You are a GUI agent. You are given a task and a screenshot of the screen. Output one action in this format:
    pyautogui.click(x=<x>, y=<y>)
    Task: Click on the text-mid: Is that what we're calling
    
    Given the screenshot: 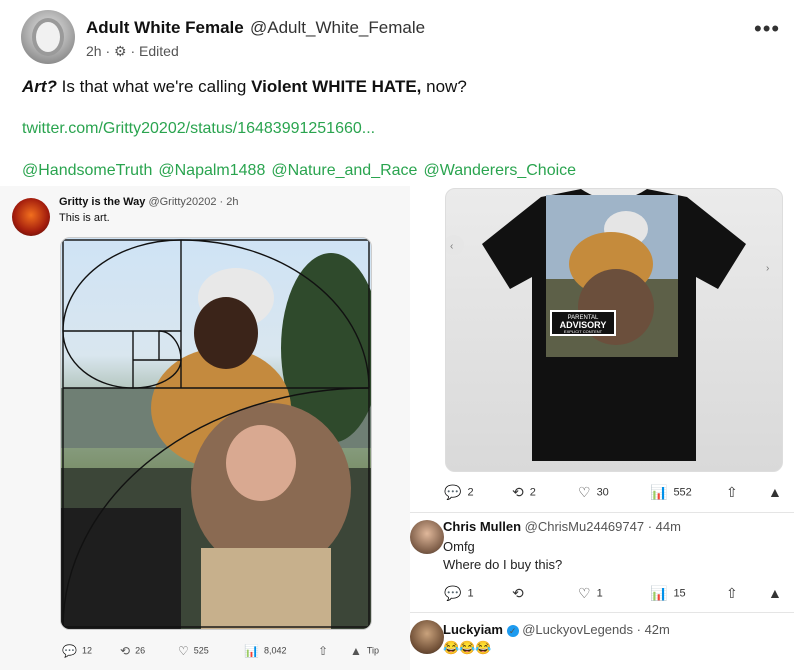 What is the action you would take?
    pyautogui.click(x=154, y=86)
    